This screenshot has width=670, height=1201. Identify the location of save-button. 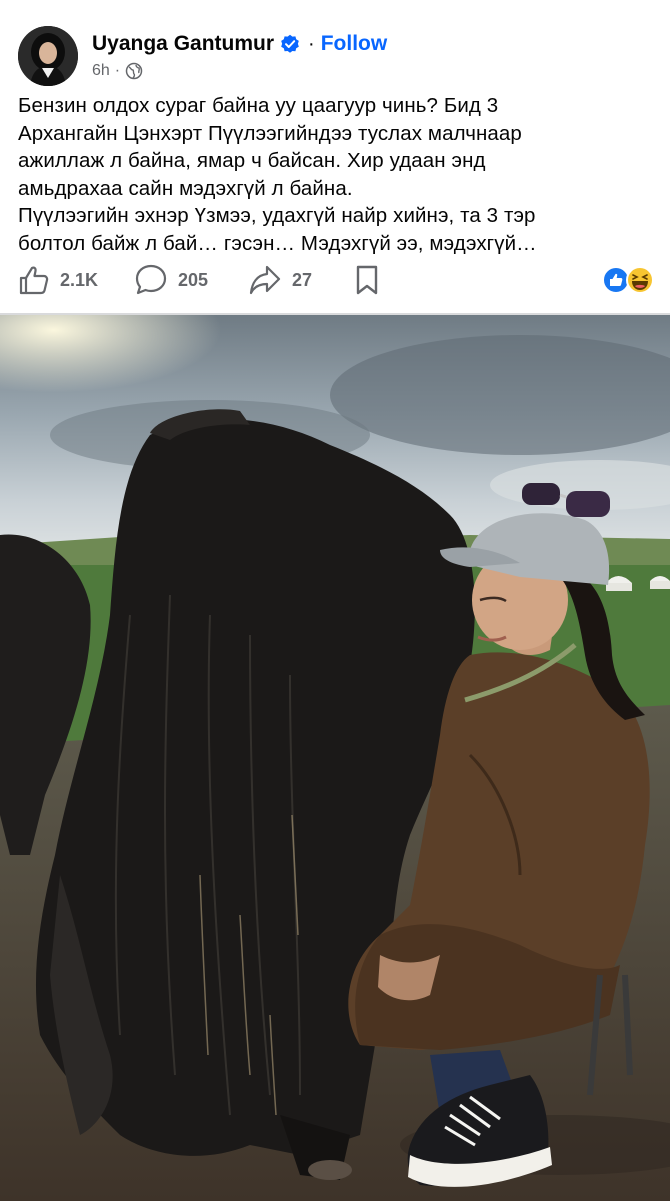
(367, 280).